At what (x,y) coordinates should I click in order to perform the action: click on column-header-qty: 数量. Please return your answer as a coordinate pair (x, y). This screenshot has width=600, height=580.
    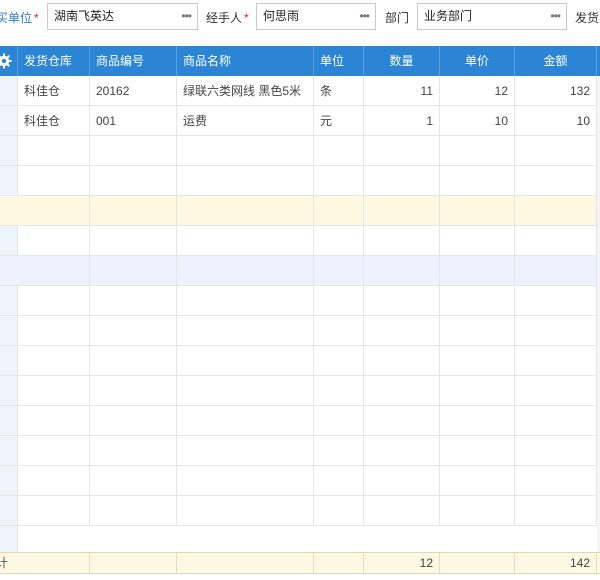
    Looking at the image, I should click on (402, 61).